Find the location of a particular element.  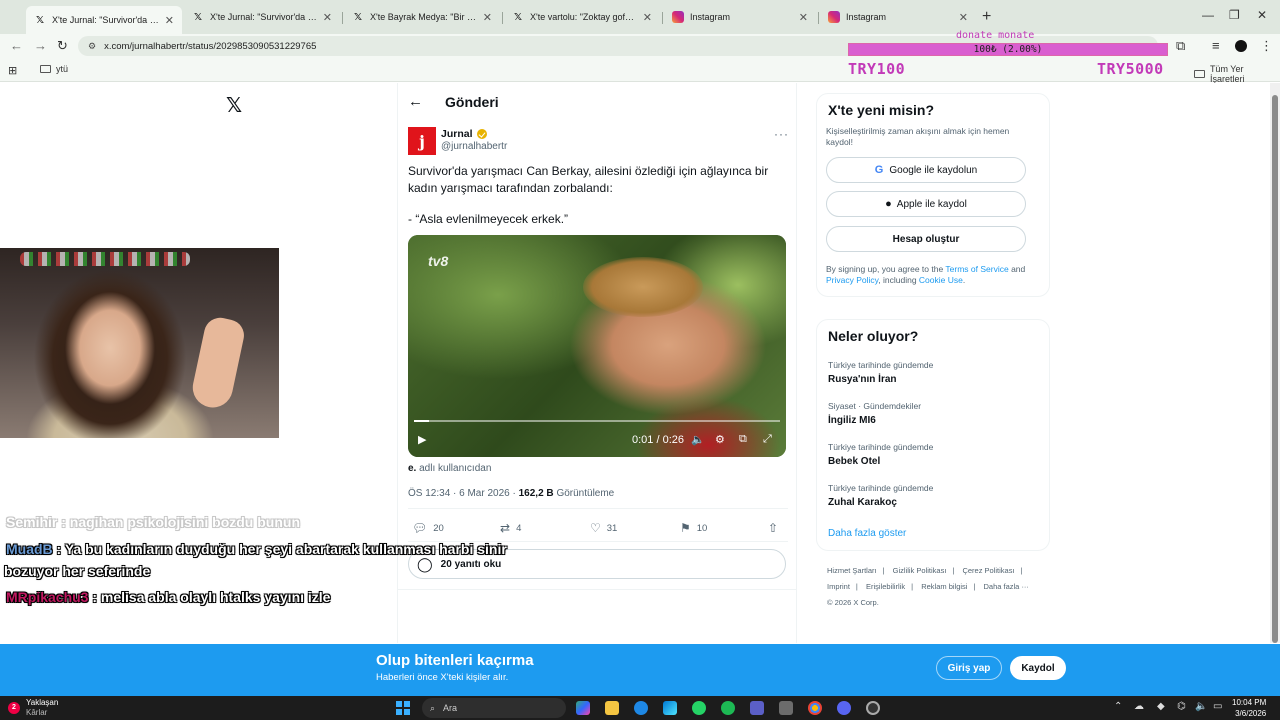

settings-gear-icon: ⚙ is located at coordinates (720, 439).